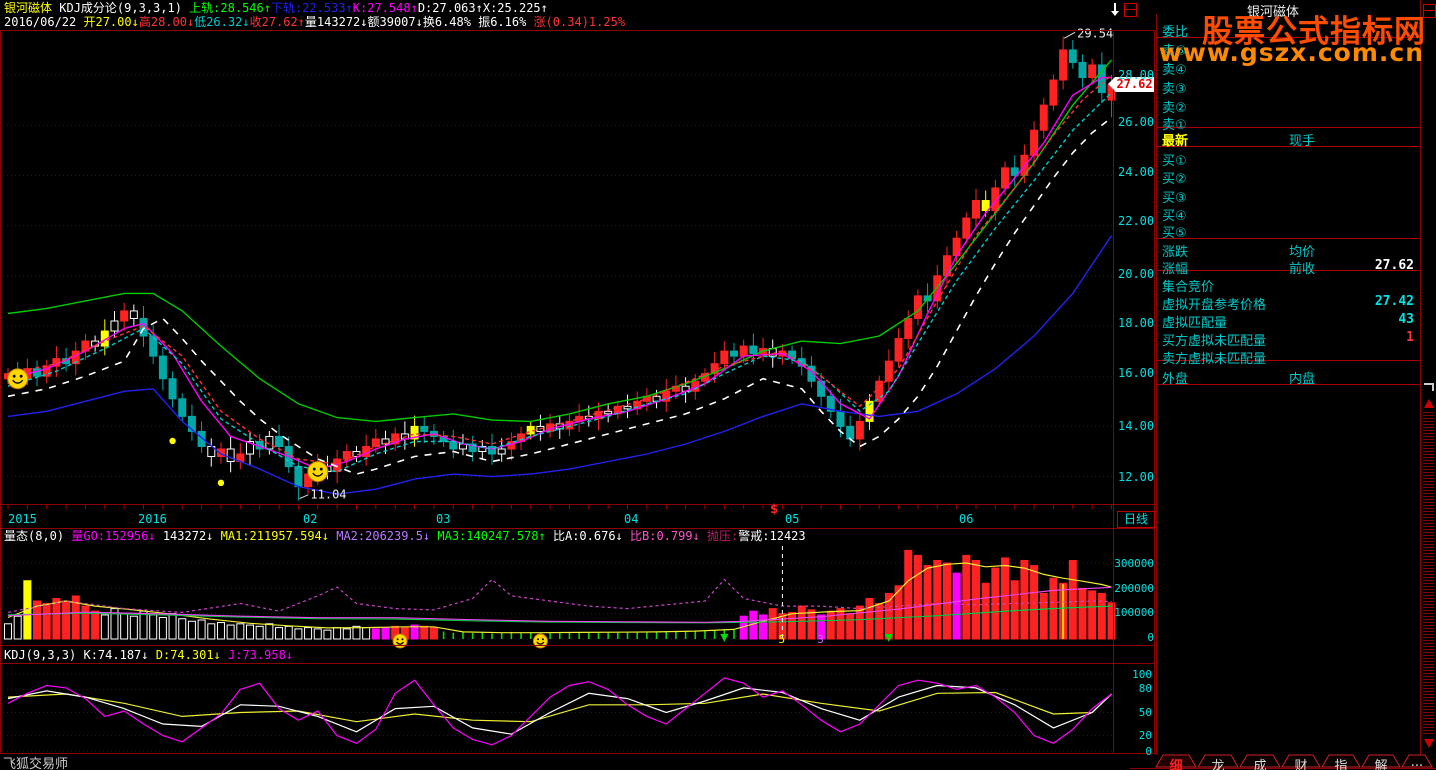  Describe the element at coordinates (271, 536) in the screenshot. I see `volume-header-field: MA1:211957.594↓` at that location.